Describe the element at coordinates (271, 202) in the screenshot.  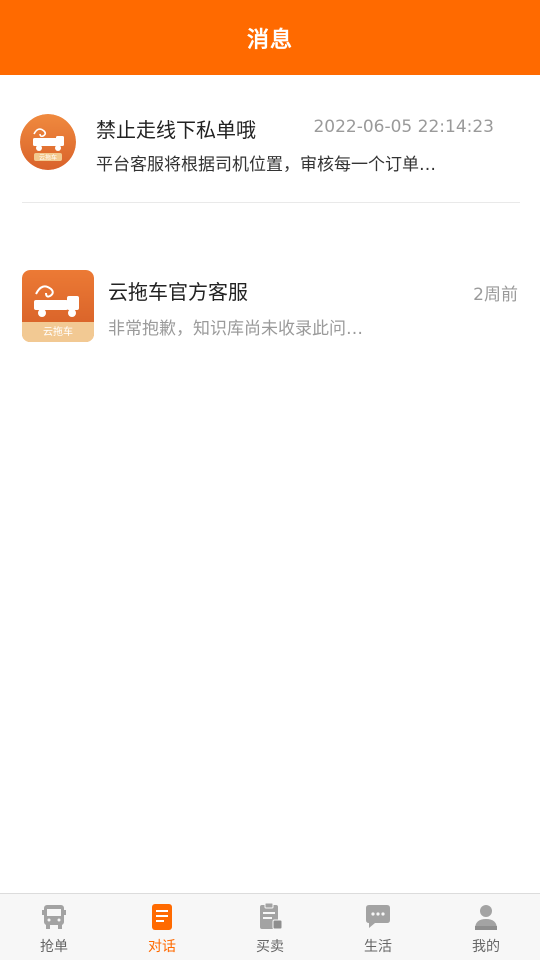
I see `divider` at that location.